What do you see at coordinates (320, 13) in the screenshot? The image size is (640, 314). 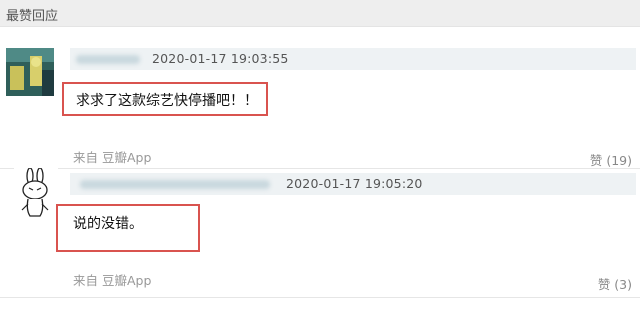 I see `section-header: 最赞回应` at bounding box center [320, 13].